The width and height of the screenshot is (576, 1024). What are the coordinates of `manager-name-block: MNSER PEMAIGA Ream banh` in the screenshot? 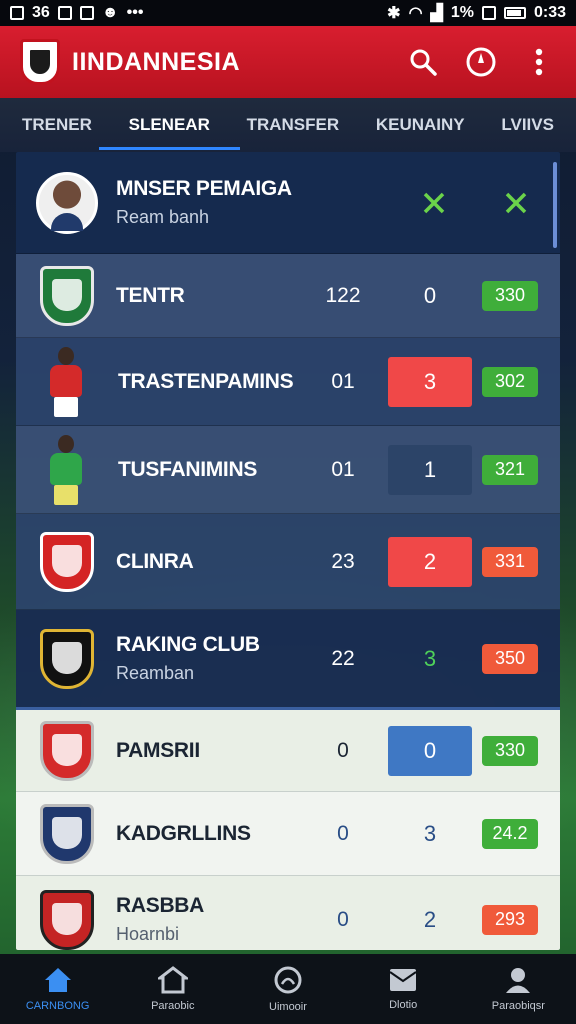 It's located at (265, 202).